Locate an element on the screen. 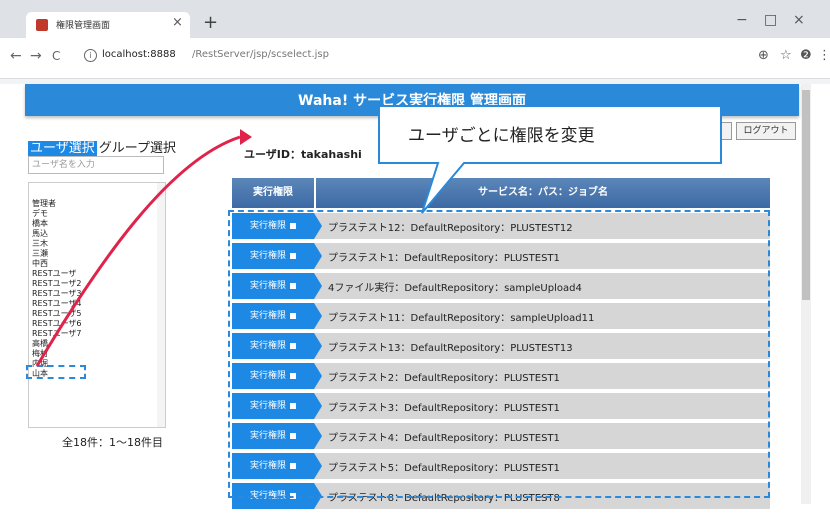  service-cell: プラステスト5：DefaultRepository：PLUSTEST1 is located at coordinates (542, 466).